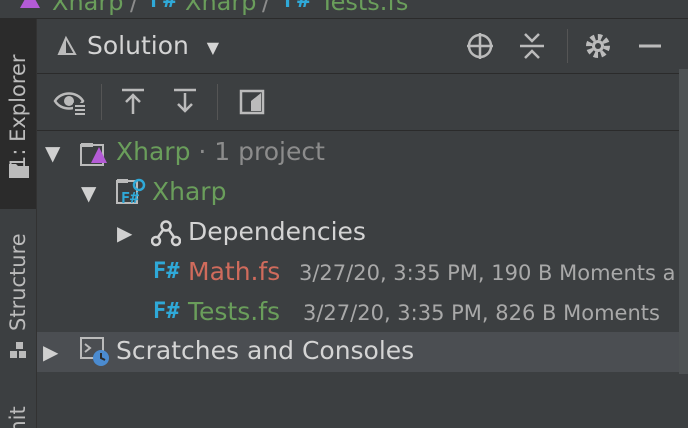  What do you see at coordinates (257, 151) in the screenshot?
I see `solution-project-count: · 1 project` at bounding box center [257, 151].